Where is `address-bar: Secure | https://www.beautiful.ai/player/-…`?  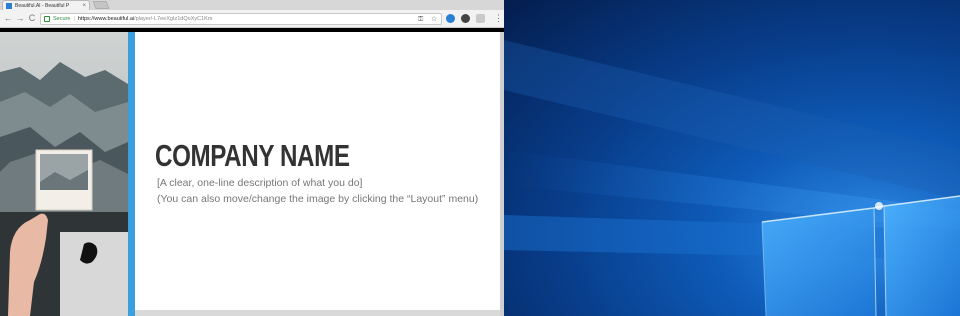 address-bar: Secure | https://www.beautiful.ai/player/-… is located at coordinates (241, 19).